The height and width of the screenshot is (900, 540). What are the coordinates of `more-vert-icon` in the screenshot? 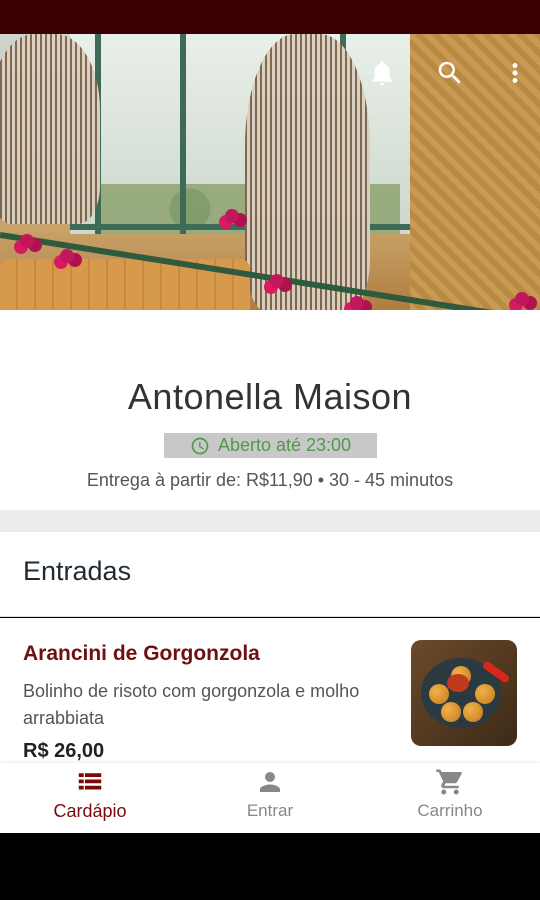 It's located at (510, 73).